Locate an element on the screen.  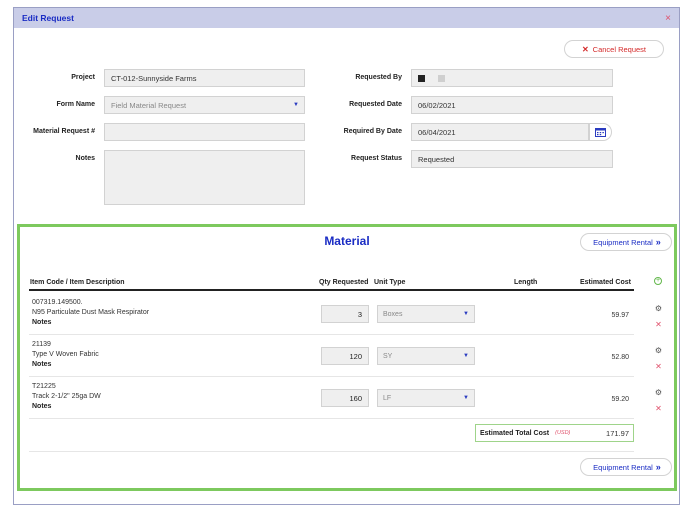
notes-label: Notes is located at coordinates (85, 158).